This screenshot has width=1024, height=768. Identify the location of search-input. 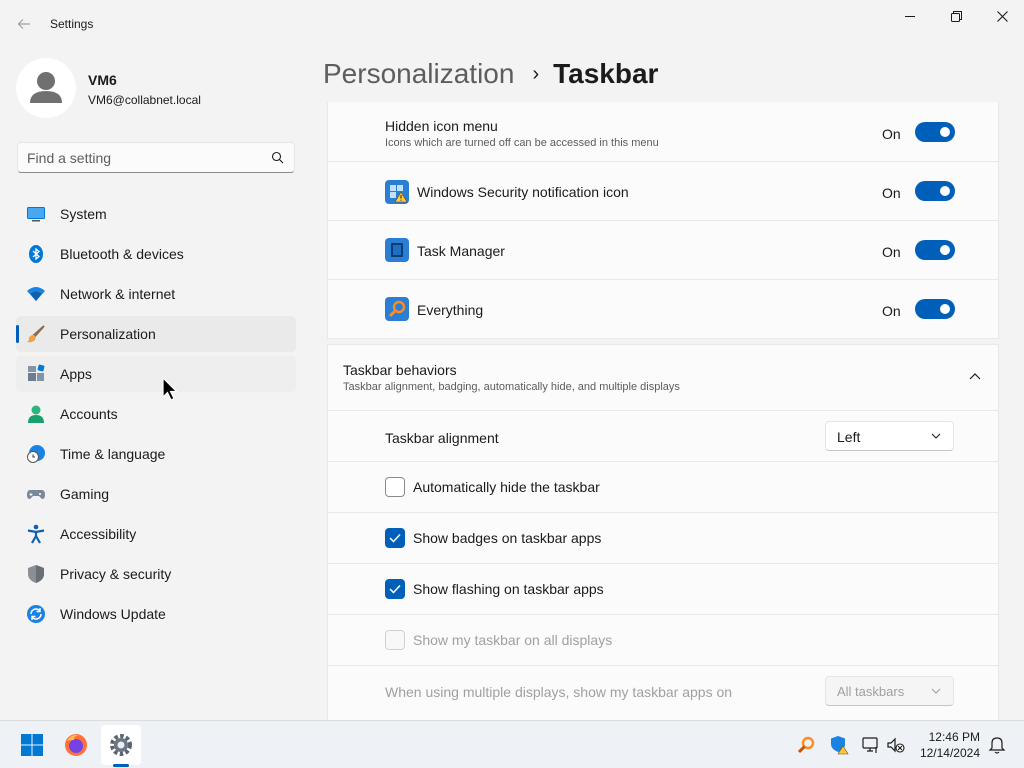
(138, 157).